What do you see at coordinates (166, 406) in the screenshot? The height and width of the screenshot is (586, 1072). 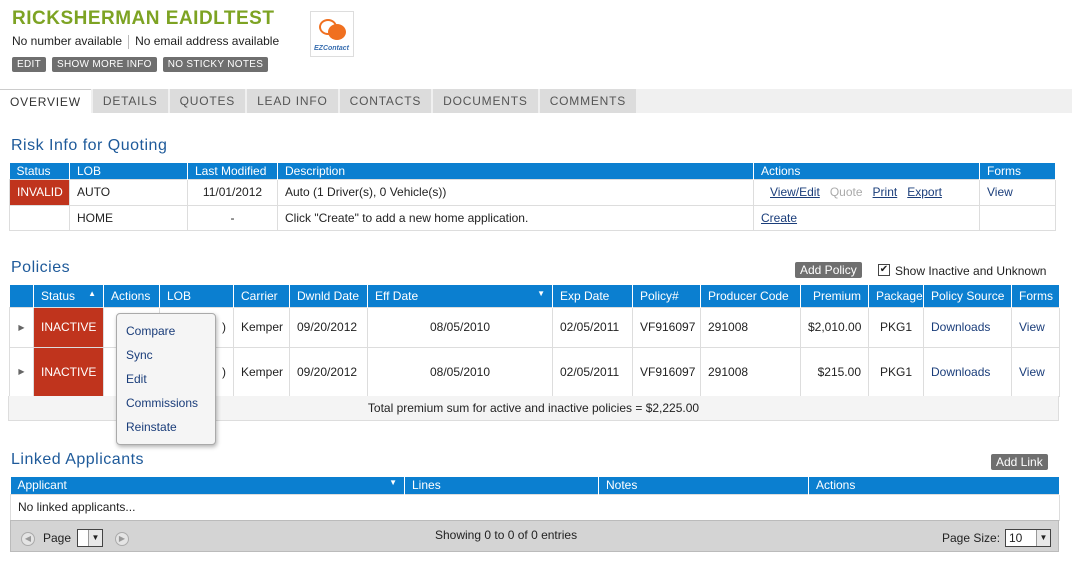 I see `menu-item-commissions: Commissions` at bounding box center [166, 406].